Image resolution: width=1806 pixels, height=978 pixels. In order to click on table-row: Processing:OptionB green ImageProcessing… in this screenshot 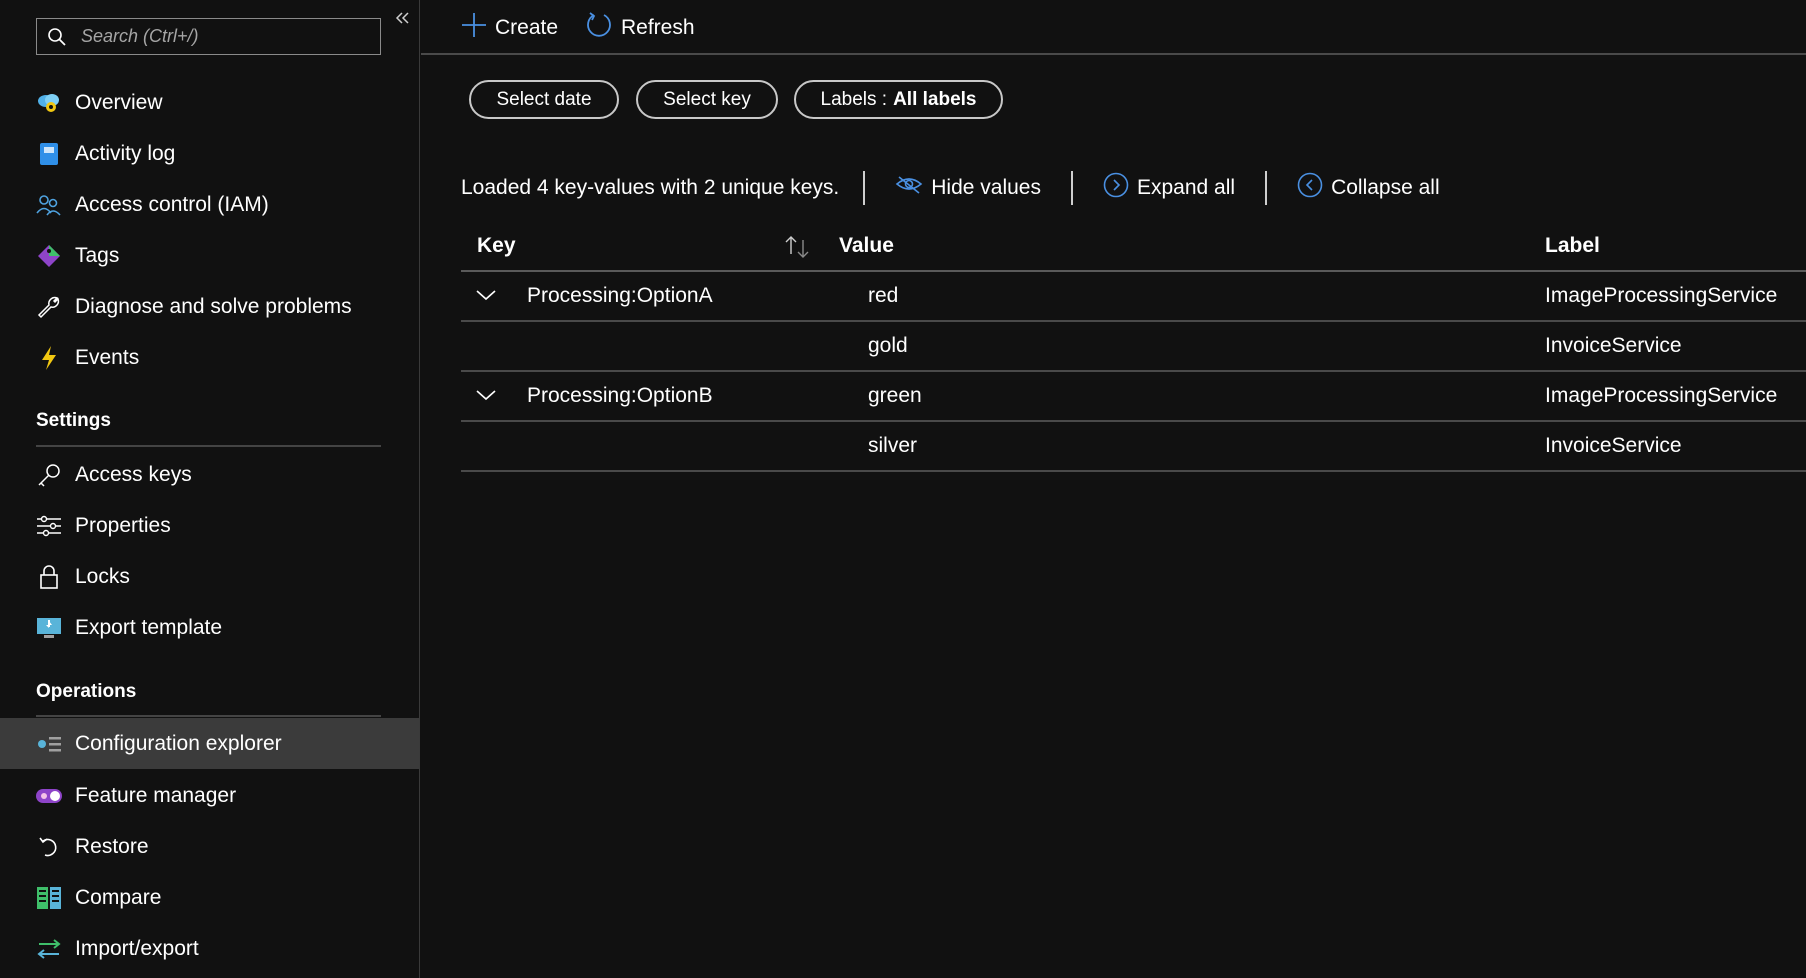, I will do `click(1133, 397)`.